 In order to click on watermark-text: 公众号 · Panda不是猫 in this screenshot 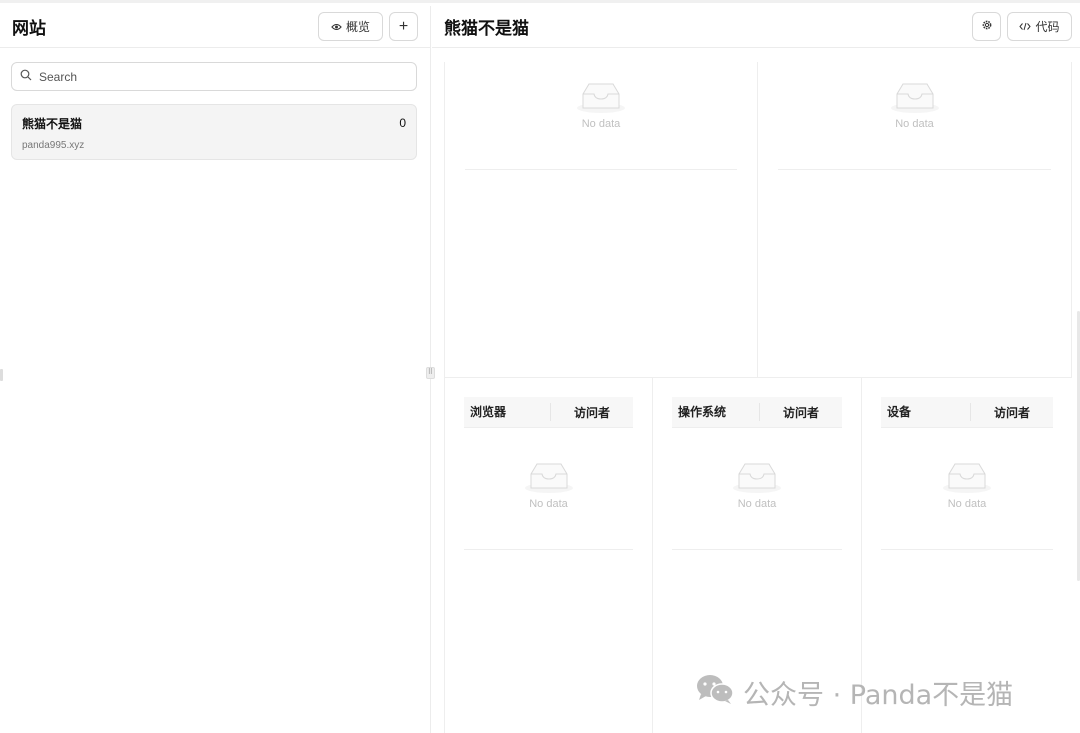, I will do `click(878, 695)`.